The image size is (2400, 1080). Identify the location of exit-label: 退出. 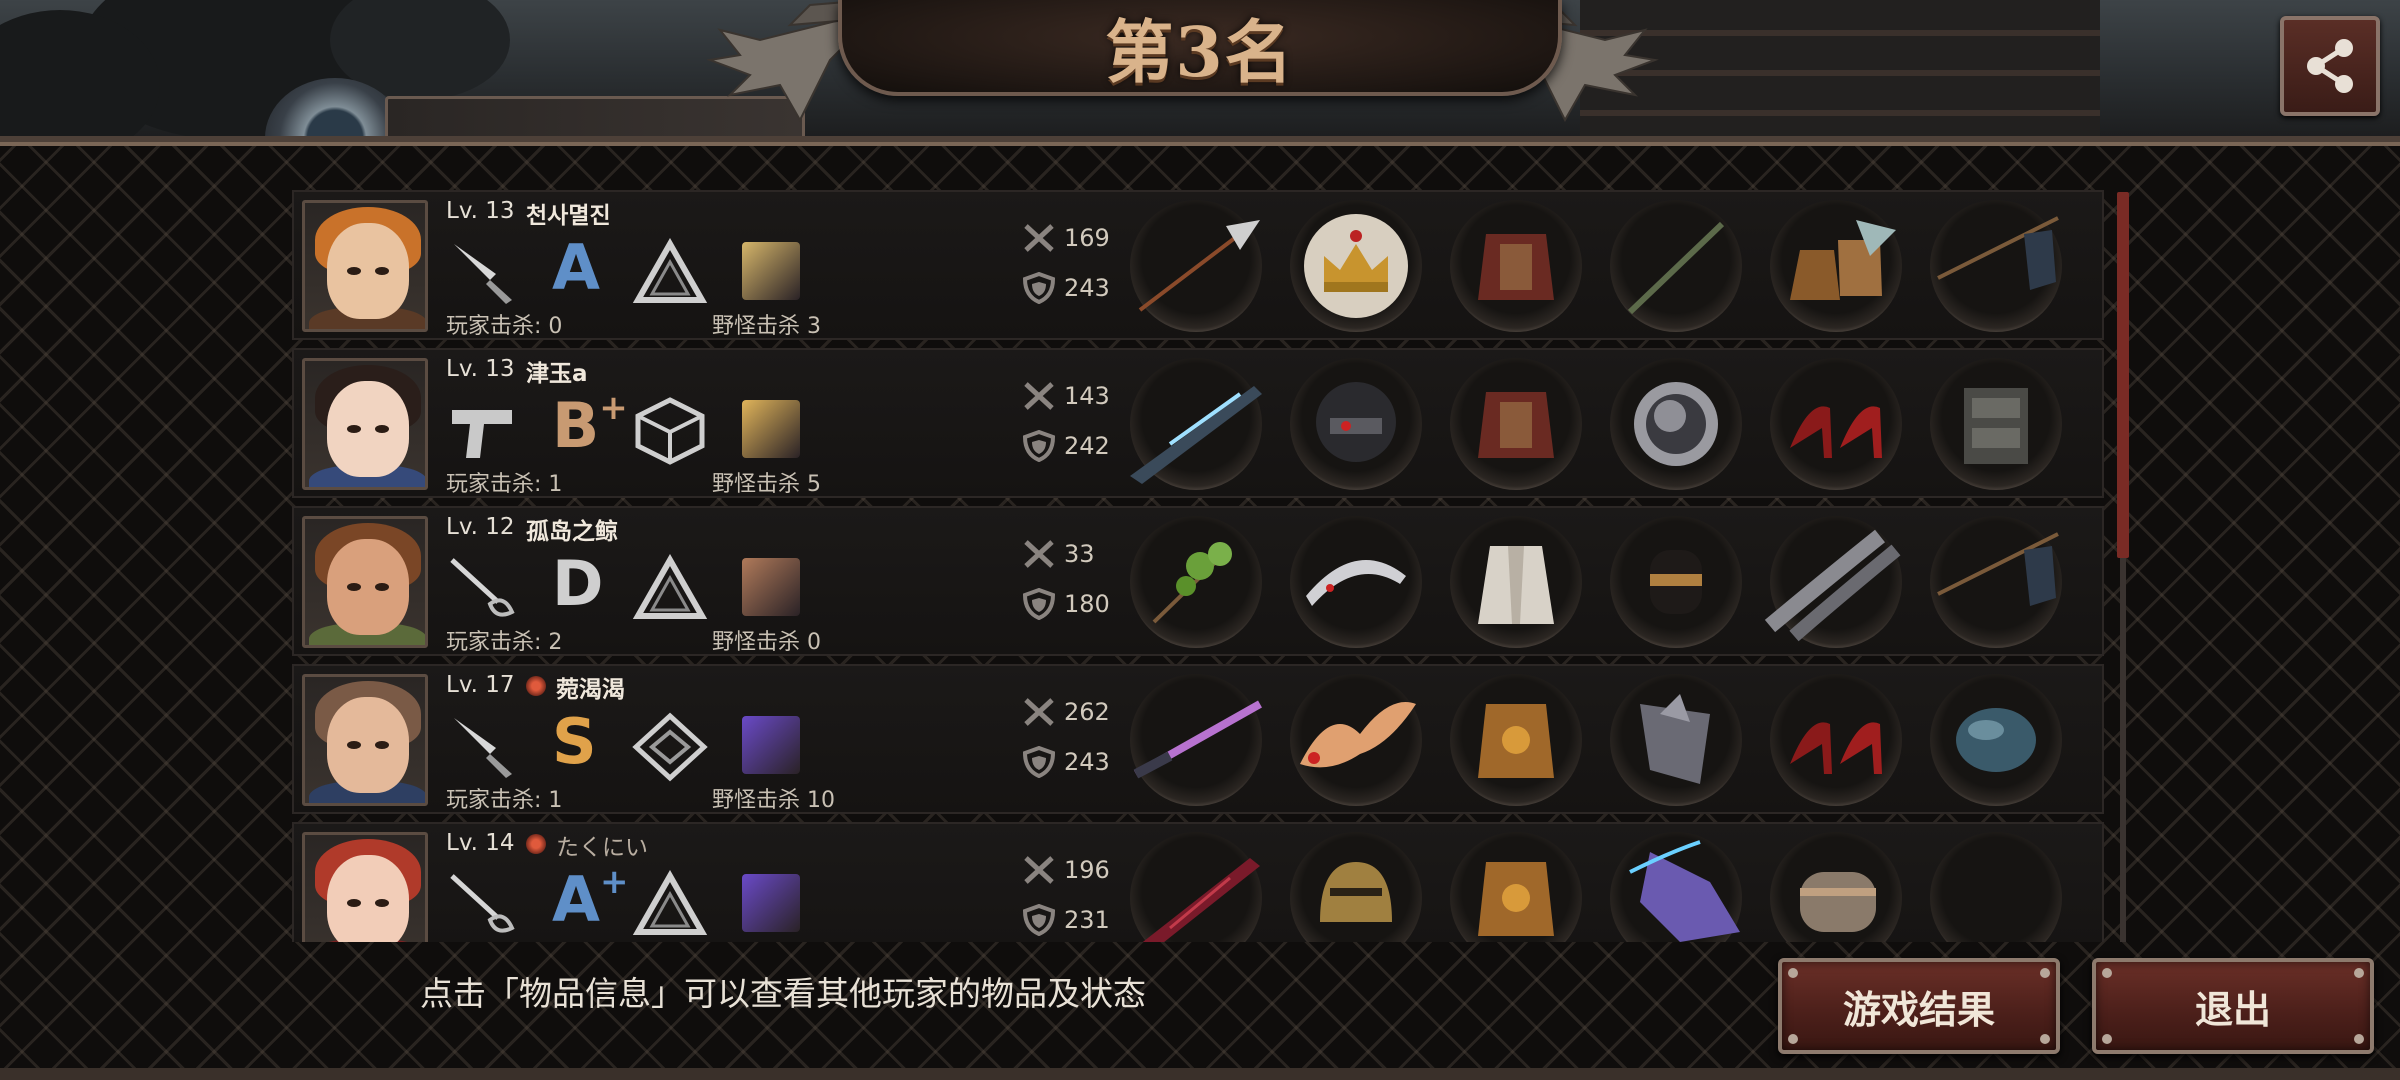
(2232, 1009).